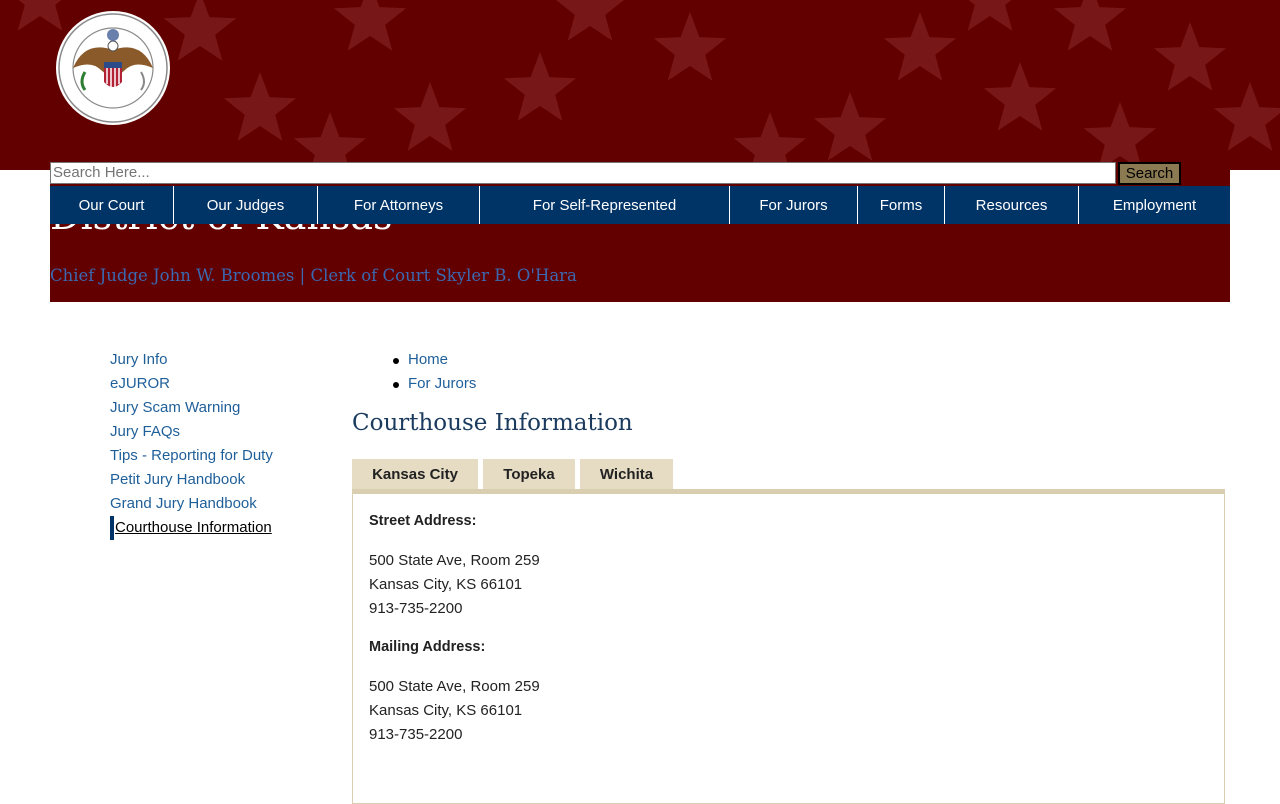 This screenshot has width=1280, height=804. What do you see at coordinates (446, 584) in the screenshot?
I see `street-line-2: Kansas City, KS 66101` at bounding box center [446, 584].